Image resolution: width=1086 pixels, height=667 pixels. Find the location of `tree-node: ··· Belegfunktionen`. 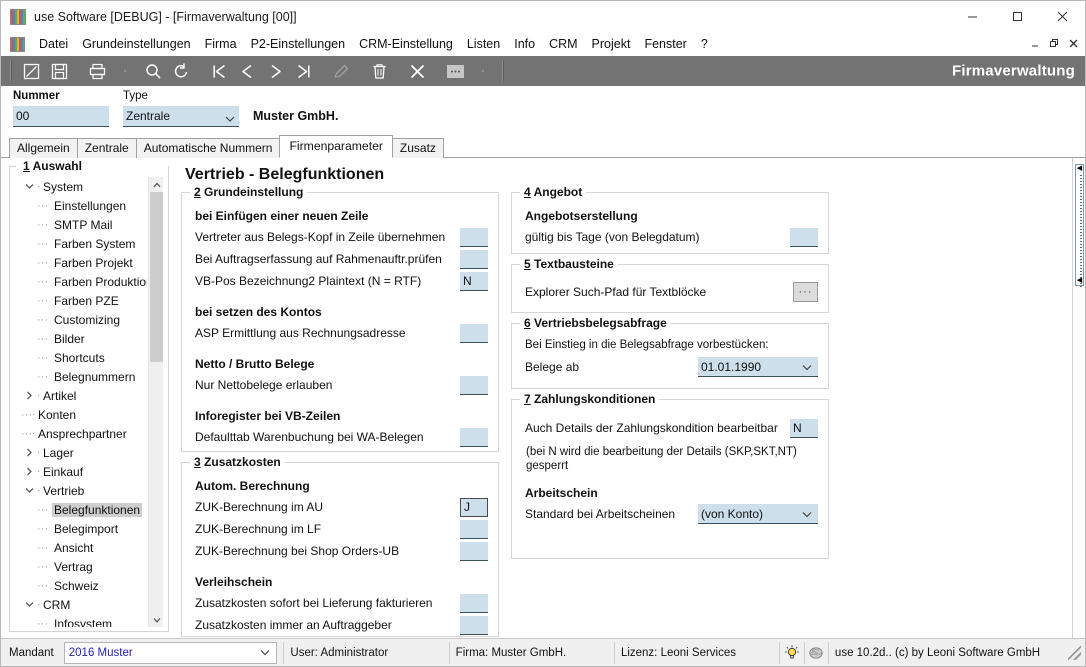

tree-node: ··· Belegfunktionen is located at coordinates (81, 509).